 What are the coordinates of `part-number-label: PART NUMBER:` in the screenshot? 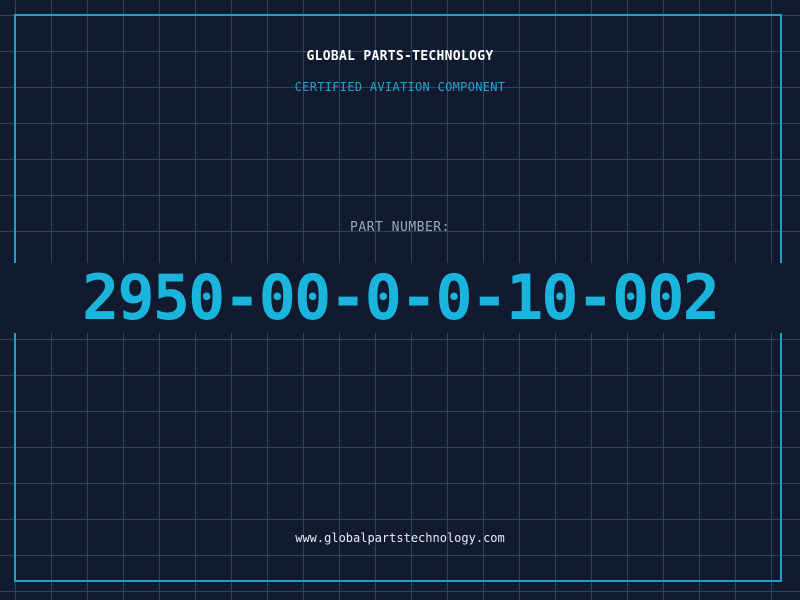 It's located at (400, 227).